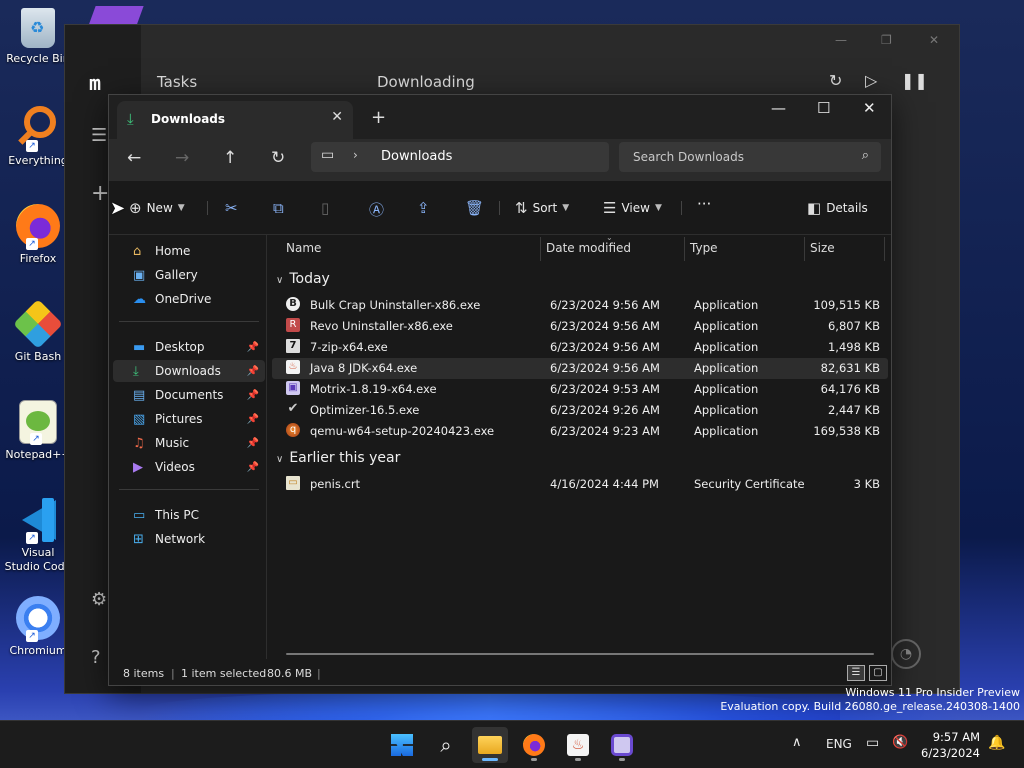 The width and height of the screenshot is (1024, 768). What do you see at coordinates (632, 208) in the screenshot?
I see `view-button: ☰ View ▼` at bounding box center [632, 208].